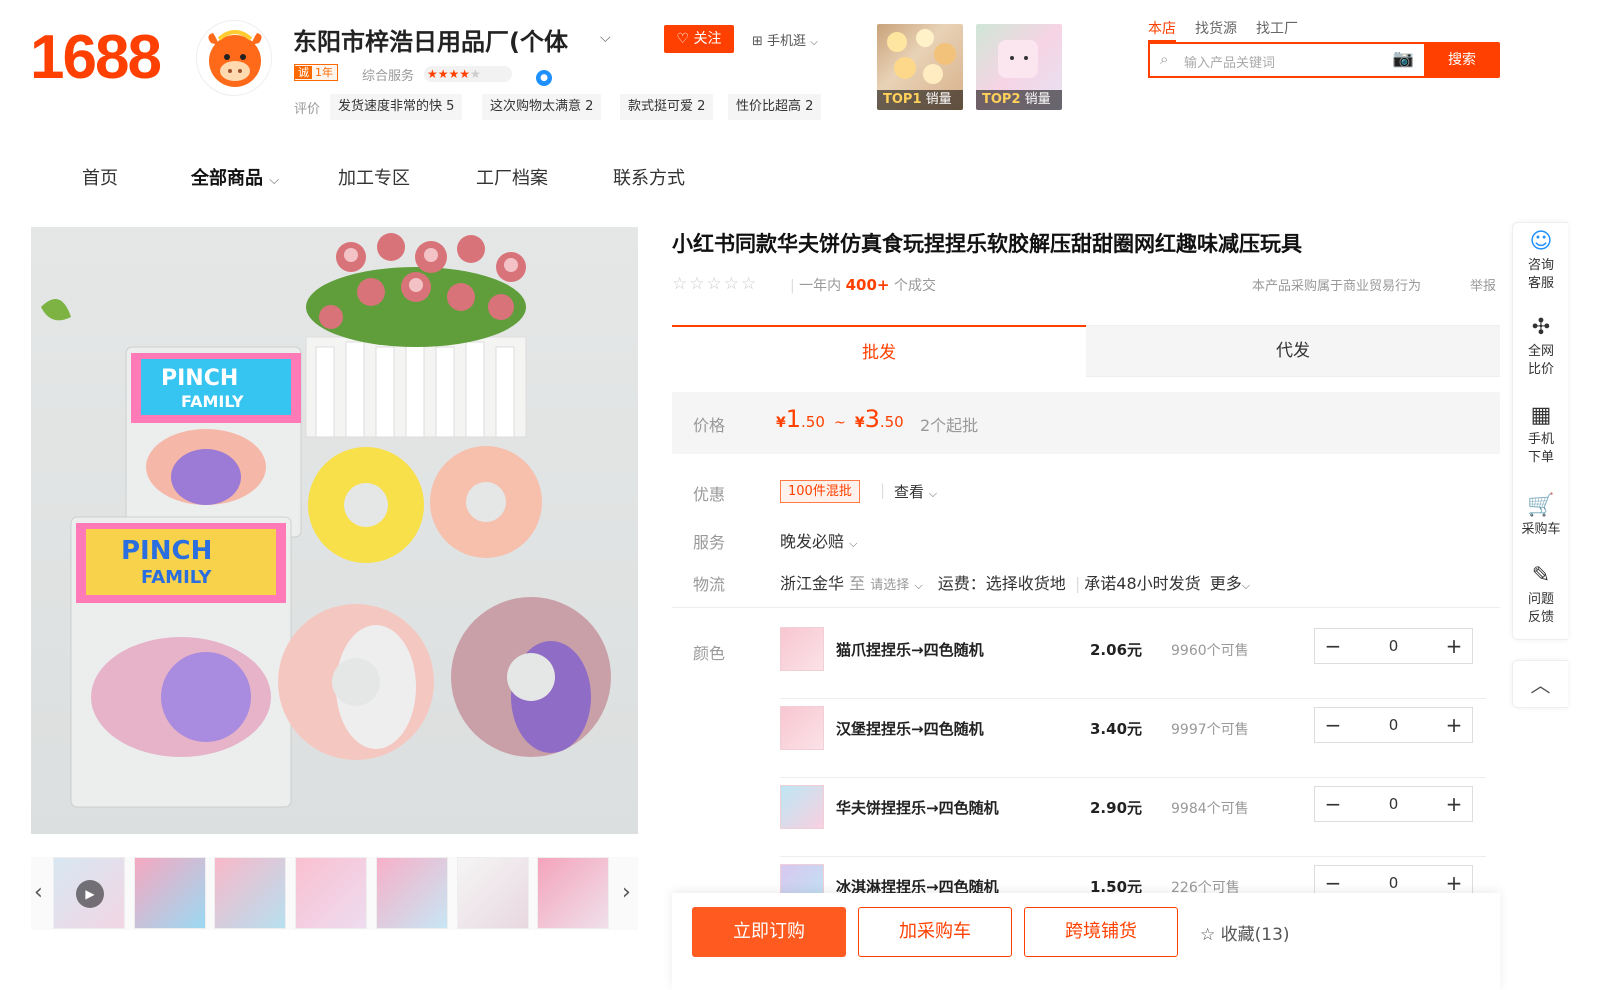 The image size is (1602, 990). Describe the element at coordinates (1541, 347) in the screenshot. I see `float-compare: ✣ 全网 比价` at that location.